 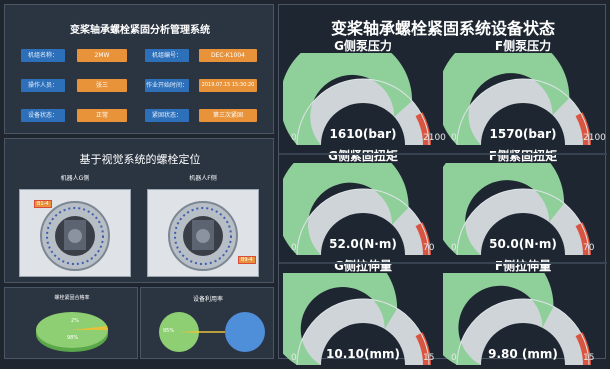 I want to click on gauge-title: G侧紧固扭矩, so click(x=363, y=156).